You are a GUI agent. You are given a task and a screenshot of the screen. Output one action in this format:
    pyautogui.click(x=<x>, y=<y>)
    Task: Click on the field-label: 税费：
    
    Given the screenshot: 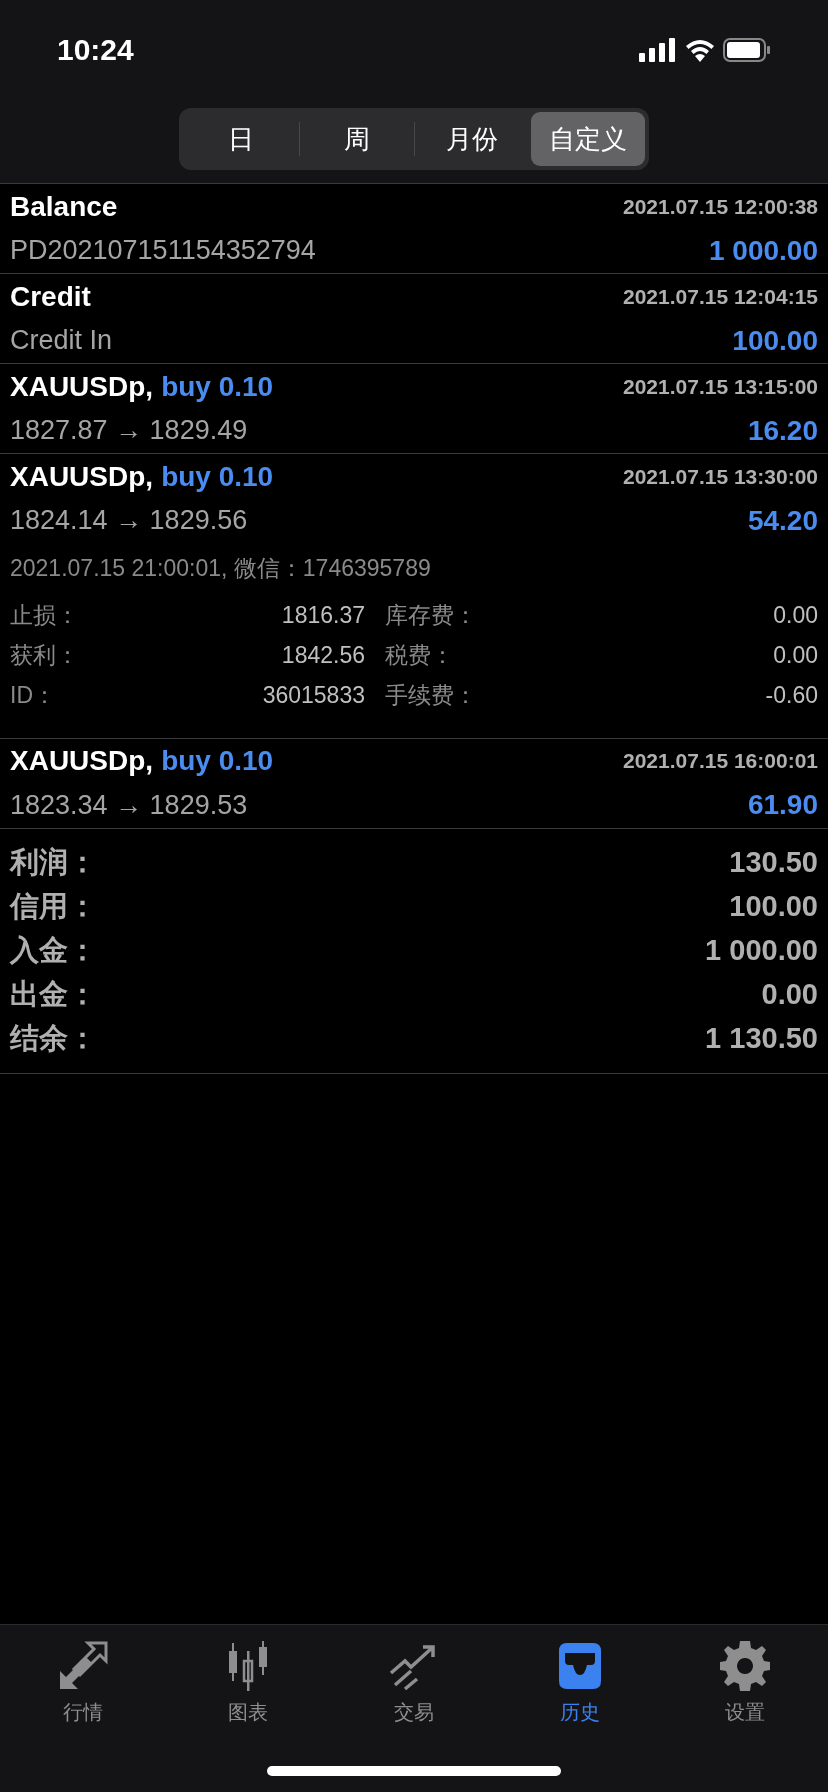 What is the action you would take?
    pyautogui.click(x=420, y=656)
    